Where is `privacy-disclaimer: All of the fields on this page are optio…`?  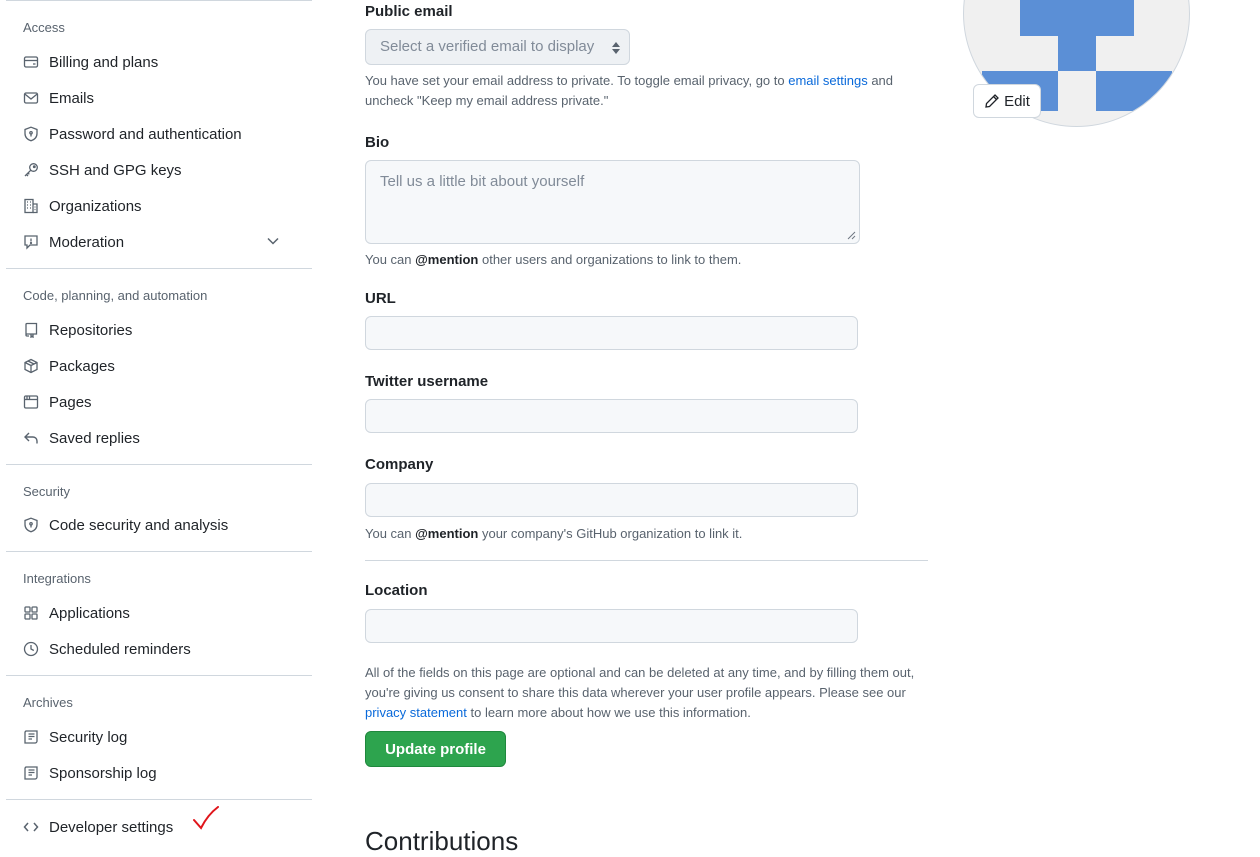
privacy-disclaimer: All of the fields on this page are optio… is located at coordinates (645, 693).